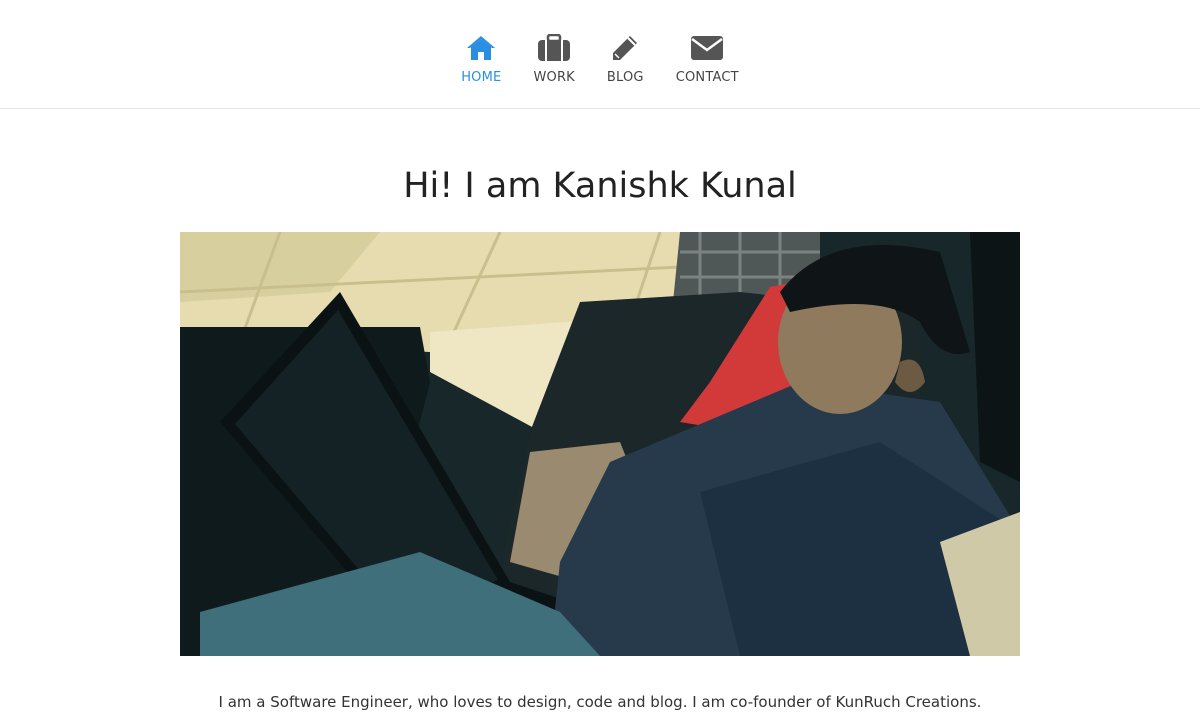  Describe the element at coordinates (625, 77) in the screenshot. I see `nav-item-label: BLOG` at that location.